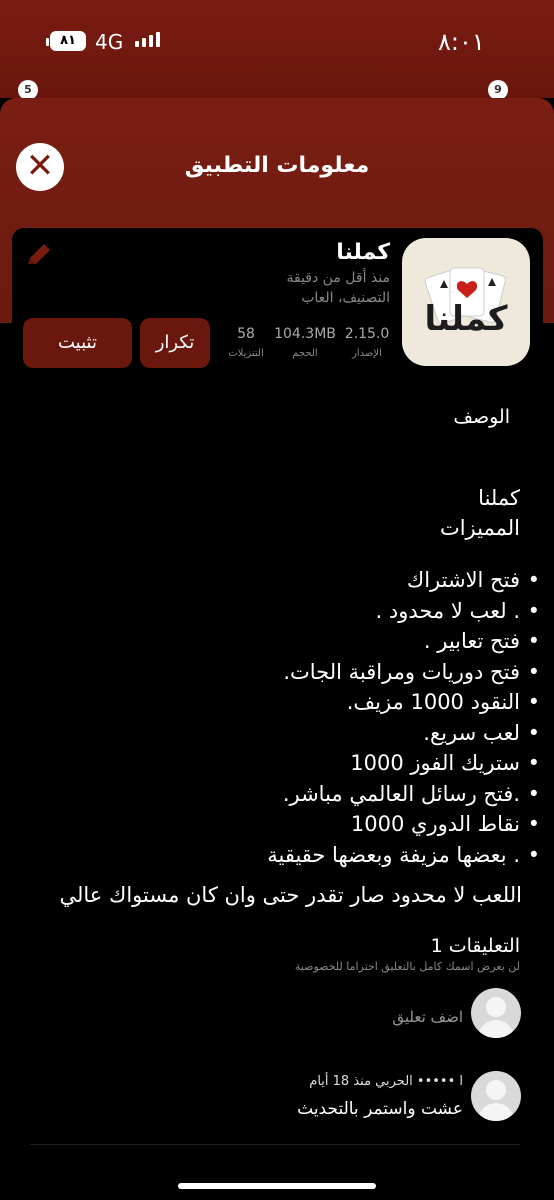 The width and height of the screenshot is (554, 1200). What do you see at coordinates (380, 1109) in the screenshot?
I see `comment-text: عشت واستمر بالتحديث` at bounding box center [380, 1109].